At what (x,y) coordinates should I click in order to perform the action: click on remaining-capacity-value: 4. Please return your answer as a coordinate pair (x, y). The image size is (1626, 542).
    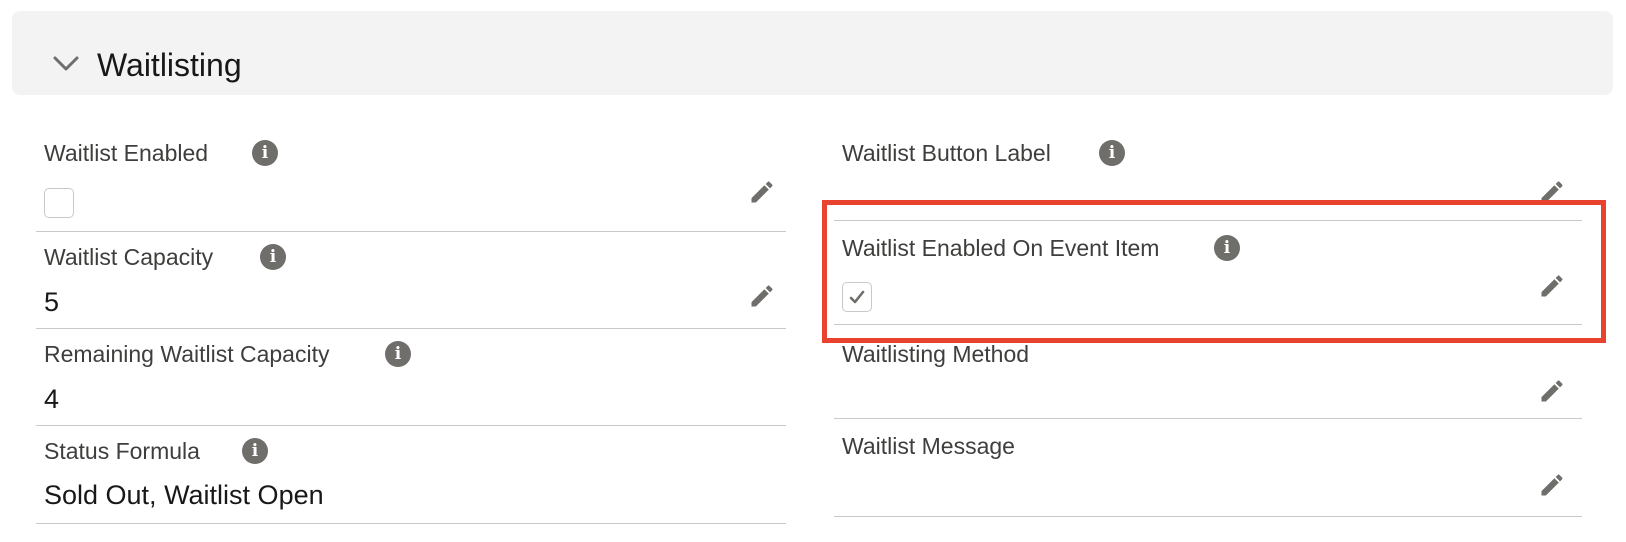
    Looking at the image, I should click on (52, 399).